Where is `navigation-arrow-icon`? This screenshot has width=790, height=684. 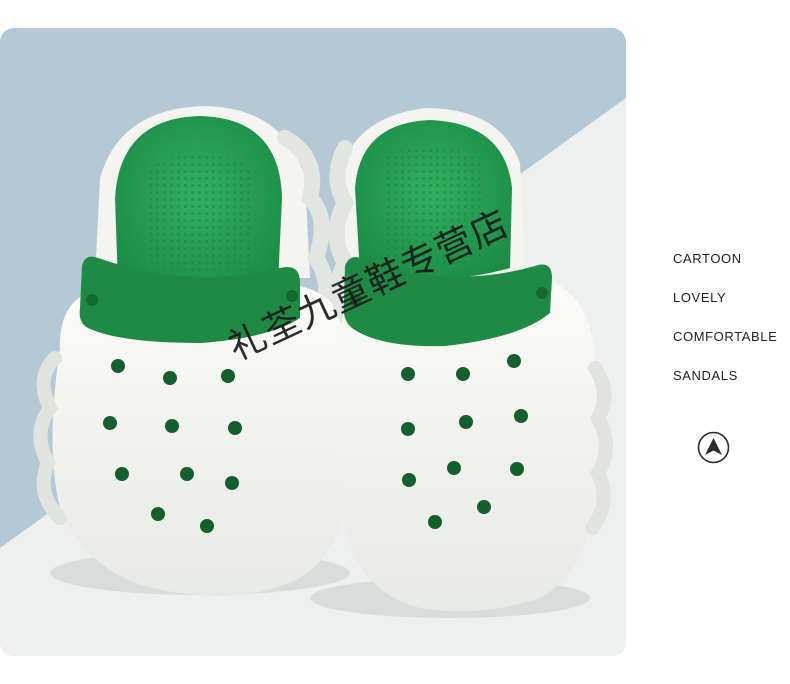 navigation-arrow-icon is located at coordinates (713, 447).